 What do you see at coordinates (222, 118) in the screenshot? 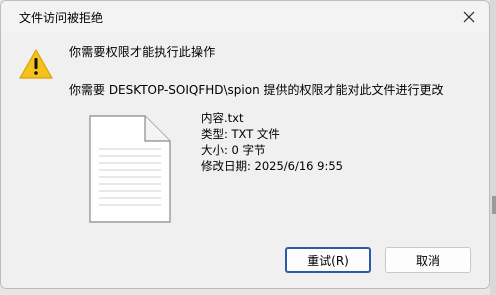
I see `file-name: 内容.txt` at bounding box center [222, 118].